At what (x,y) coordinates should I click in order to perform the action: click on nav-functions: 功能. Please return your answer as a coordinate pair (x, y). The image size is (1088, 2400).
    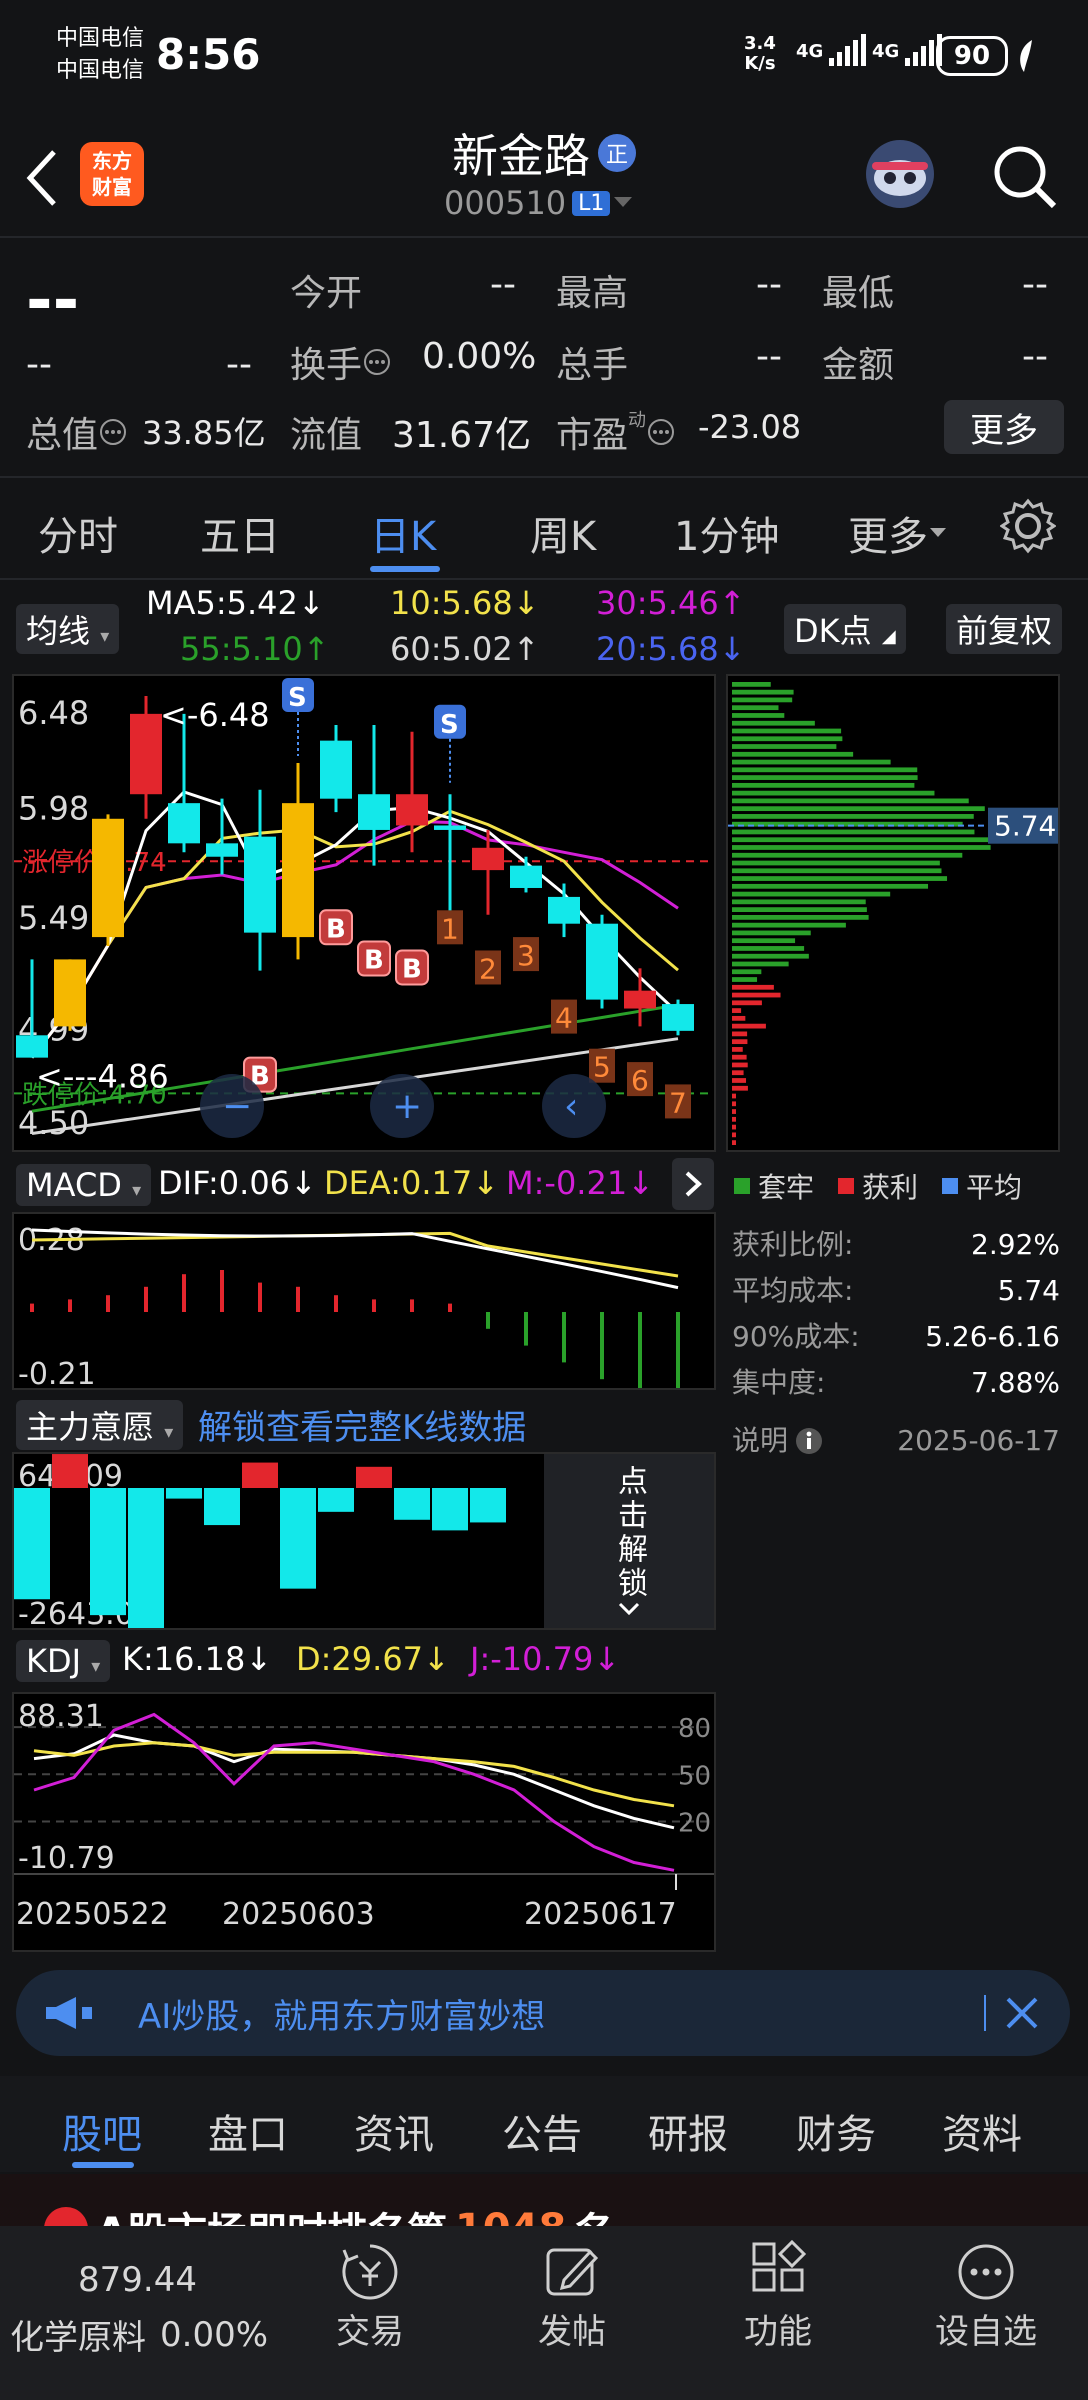
    Looking at the image, I should click on (778, 2296).